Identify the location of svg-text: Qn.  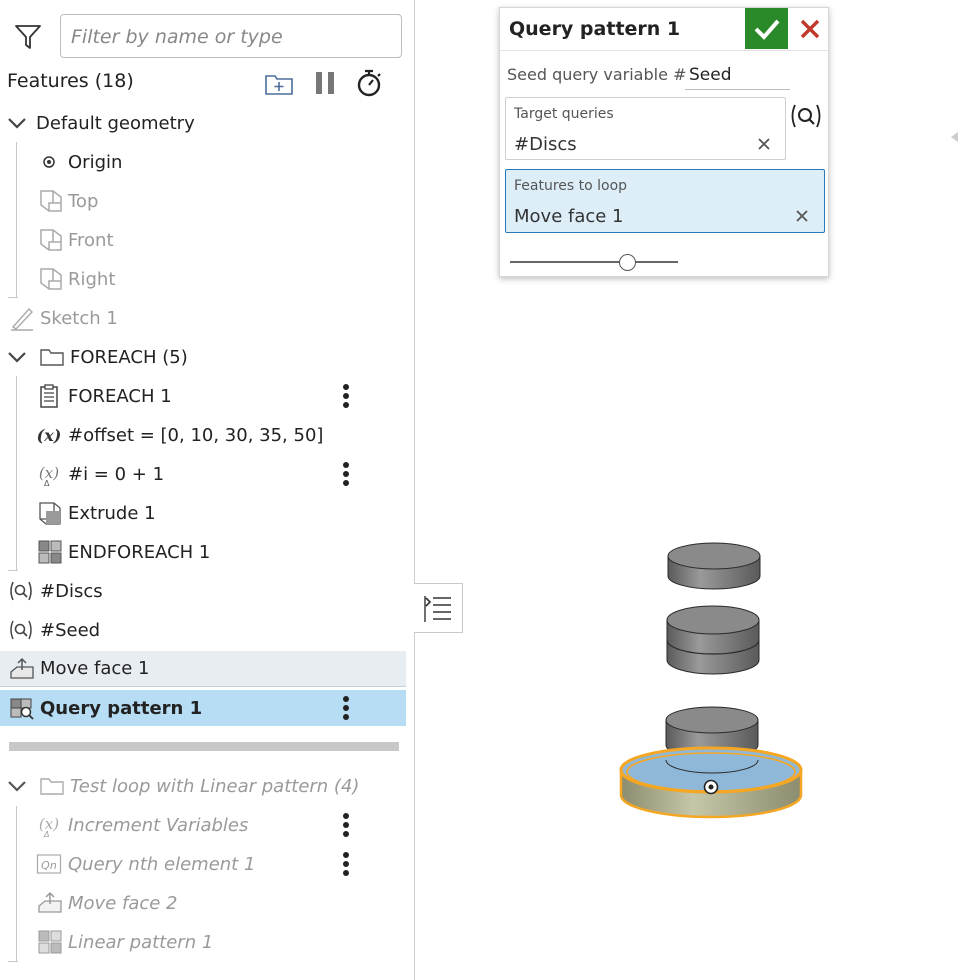
(49, 865).